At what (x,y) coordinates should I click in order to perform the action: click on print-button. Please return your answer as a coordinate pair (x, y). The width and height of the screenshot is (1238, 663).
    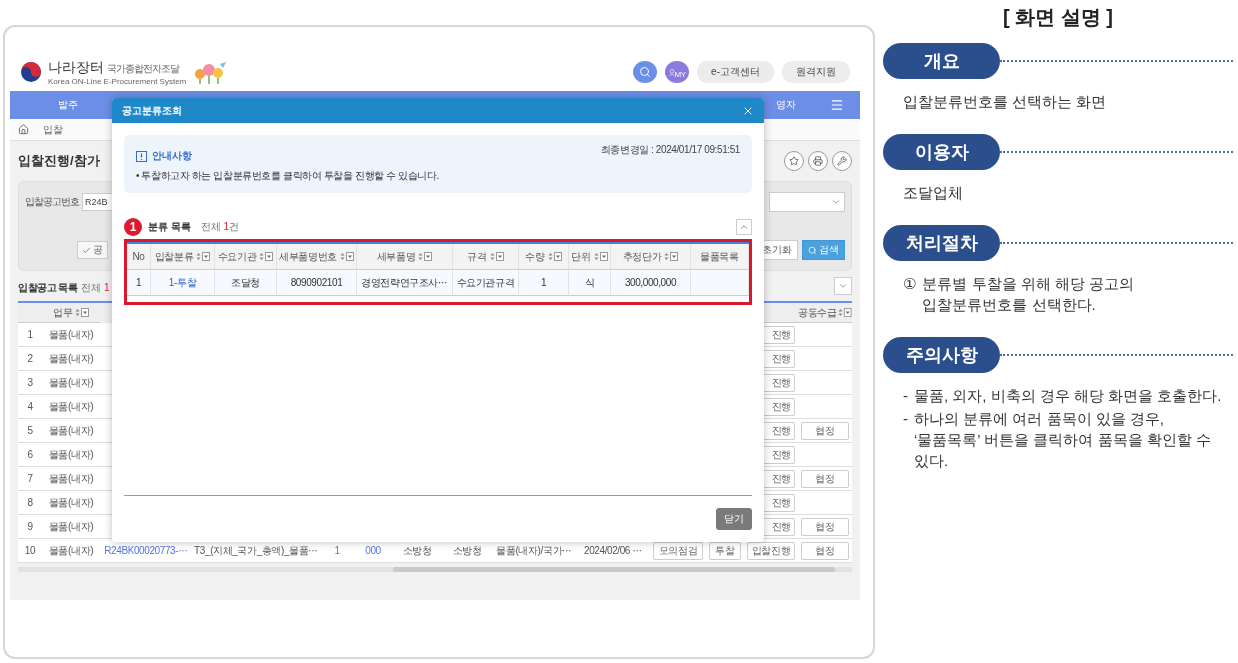
    Looking at the image, I should click on (818, 161).